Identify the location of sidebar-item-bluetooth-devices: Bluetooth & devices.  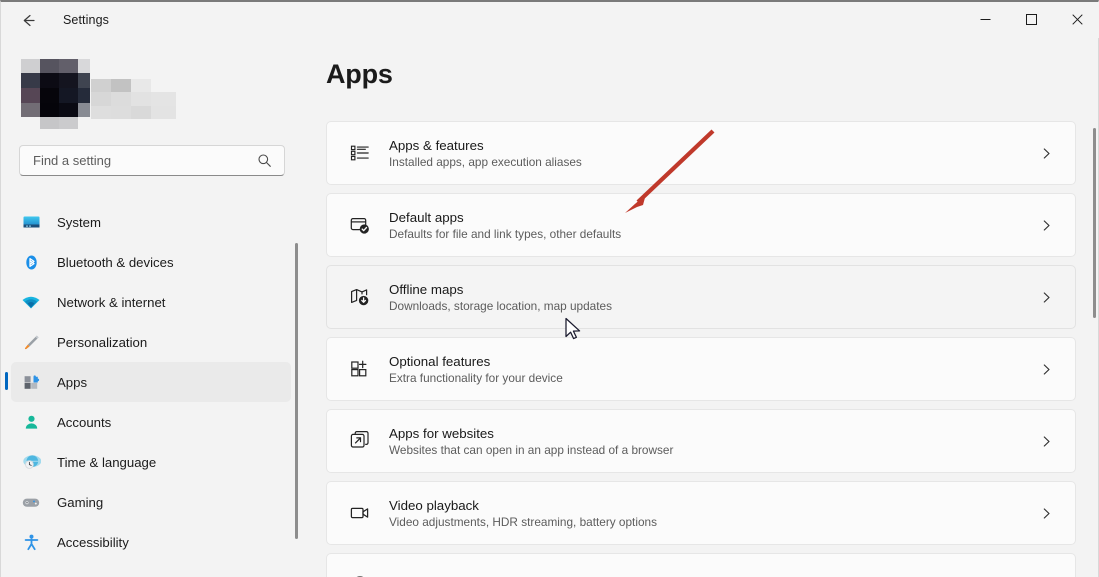
(151, 262).